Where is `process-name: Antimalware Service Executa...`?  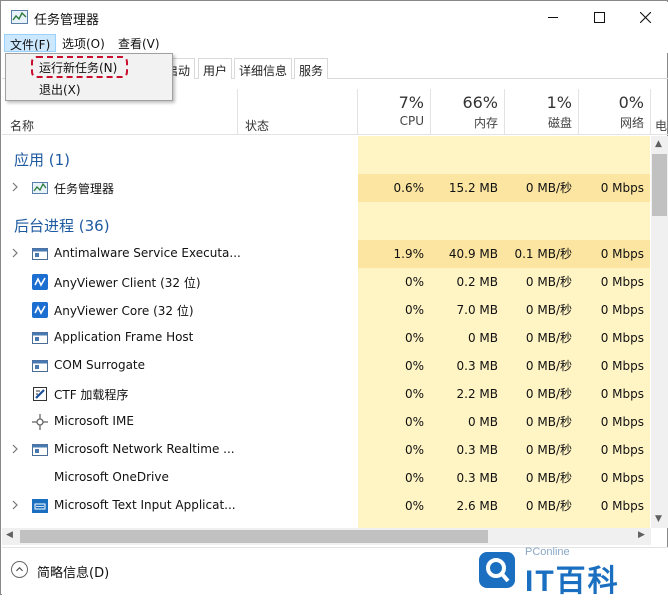
process-name: Antimalware Service Executa... is located at coordinates (147, 253).